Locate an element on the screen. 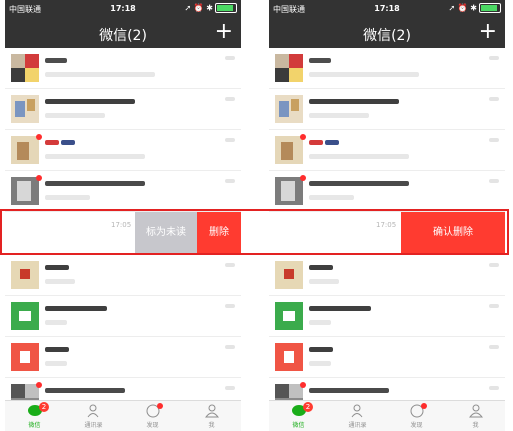  battery-icon is located at coordinates (226, 8).